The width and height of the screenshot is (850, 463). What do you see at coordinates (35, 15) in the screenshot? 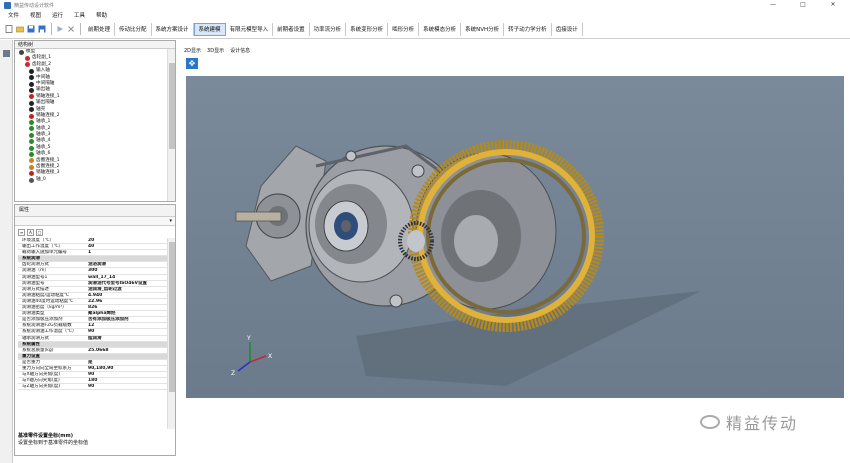
I see `menu-view: 视图` at bounding box center [35, 15].